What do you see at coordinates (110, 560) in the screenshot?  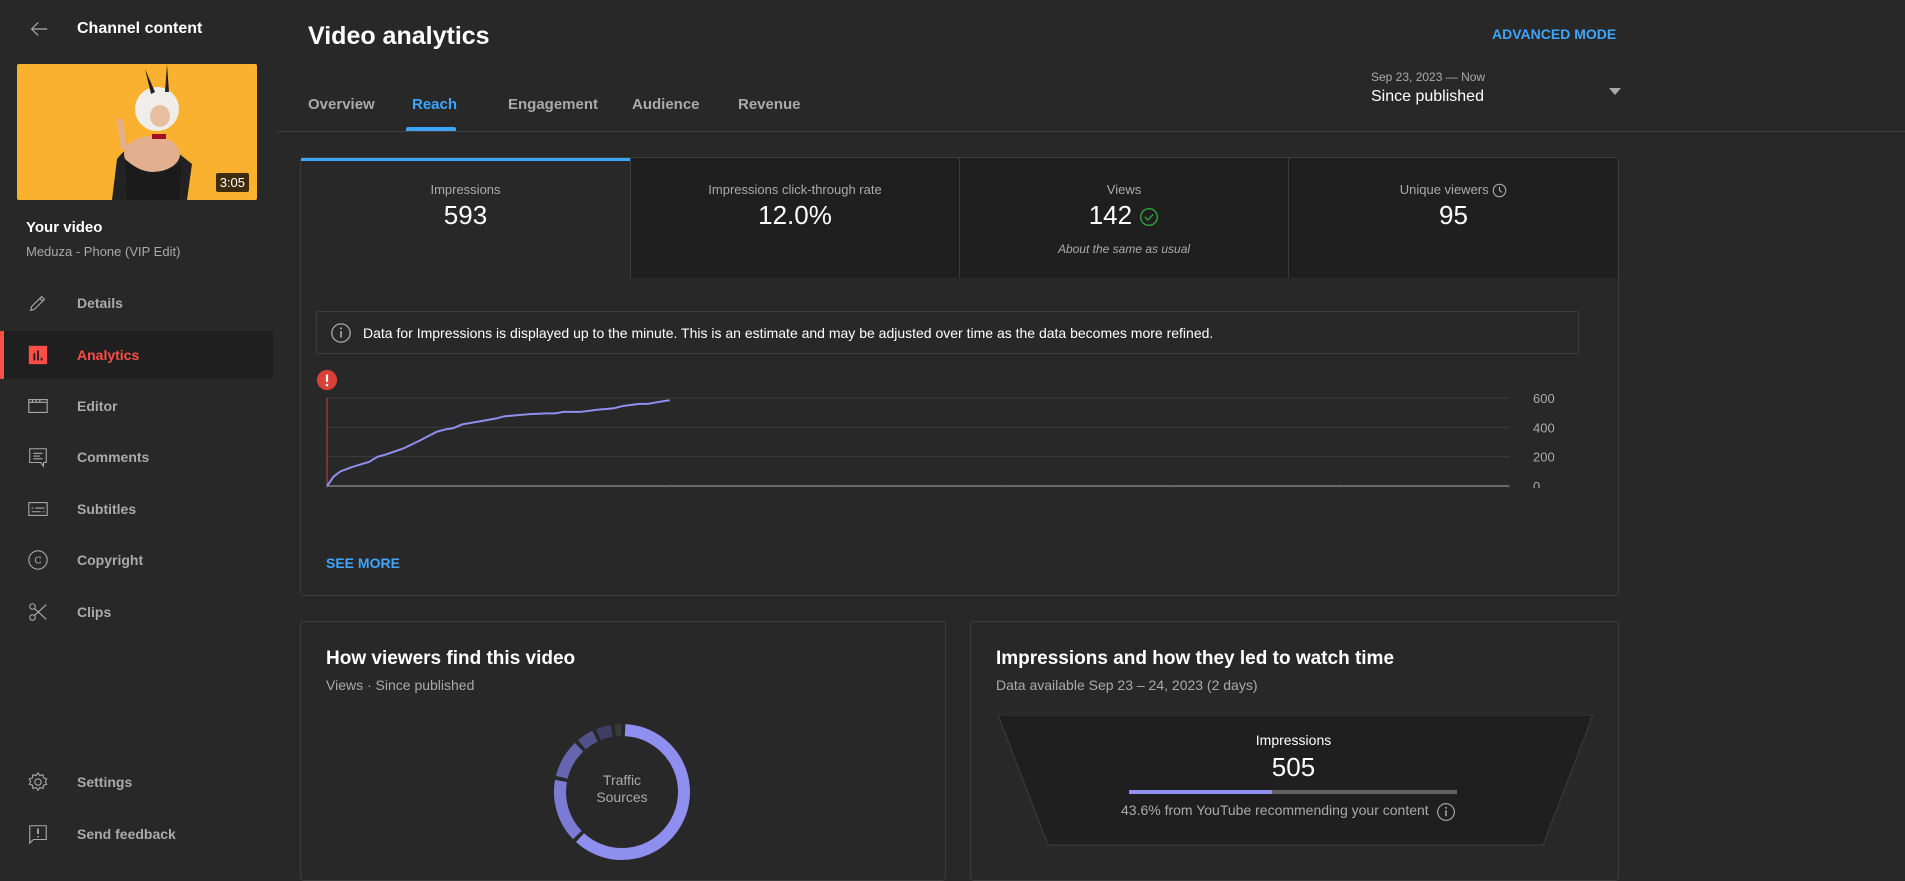 I see `sidebar-item-label: Copyright` at bounding box center [110, 560].